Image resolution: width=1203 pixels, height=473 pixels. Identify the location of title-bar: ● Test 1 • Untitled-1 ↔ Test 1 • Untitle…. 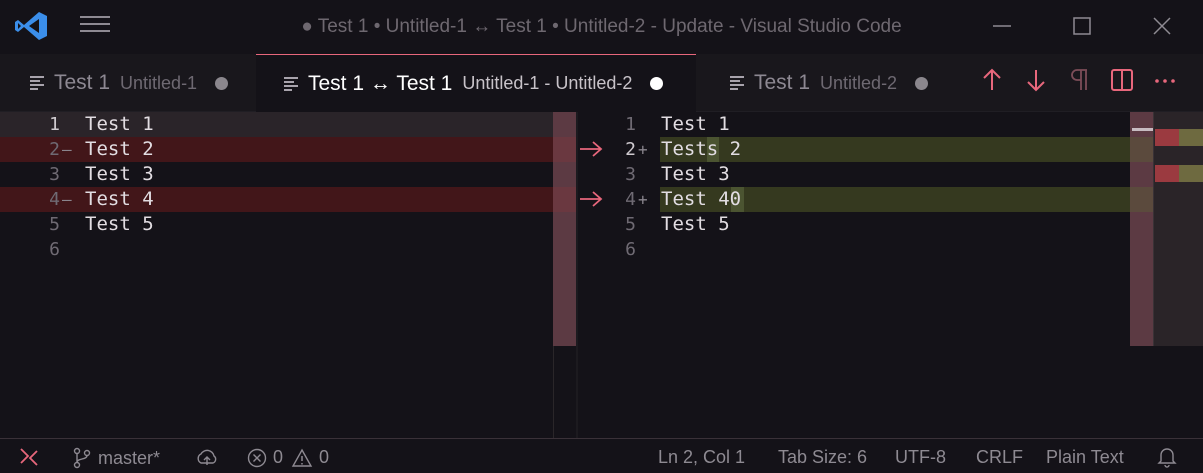
(601, 27).